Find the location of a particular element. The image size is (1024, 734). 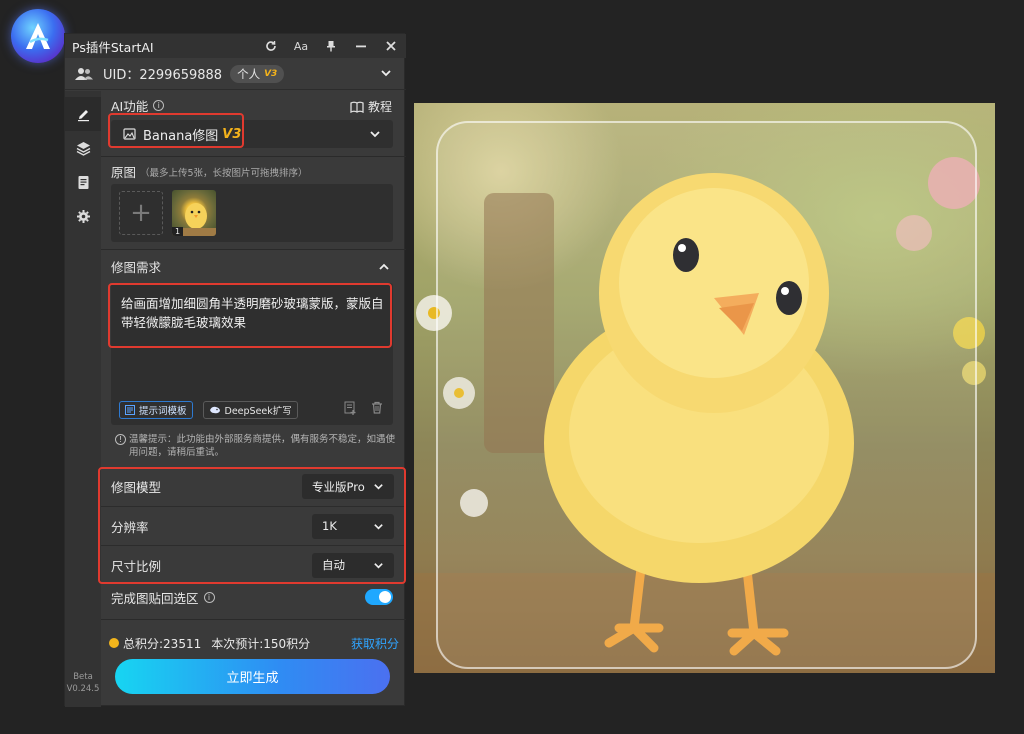

warning-notice: ! 温馨提示：此功能由外部服务商提供，偶有服务不稳定，如遇使用问题，请稍后重试。 is located at coordinates (255, 446).